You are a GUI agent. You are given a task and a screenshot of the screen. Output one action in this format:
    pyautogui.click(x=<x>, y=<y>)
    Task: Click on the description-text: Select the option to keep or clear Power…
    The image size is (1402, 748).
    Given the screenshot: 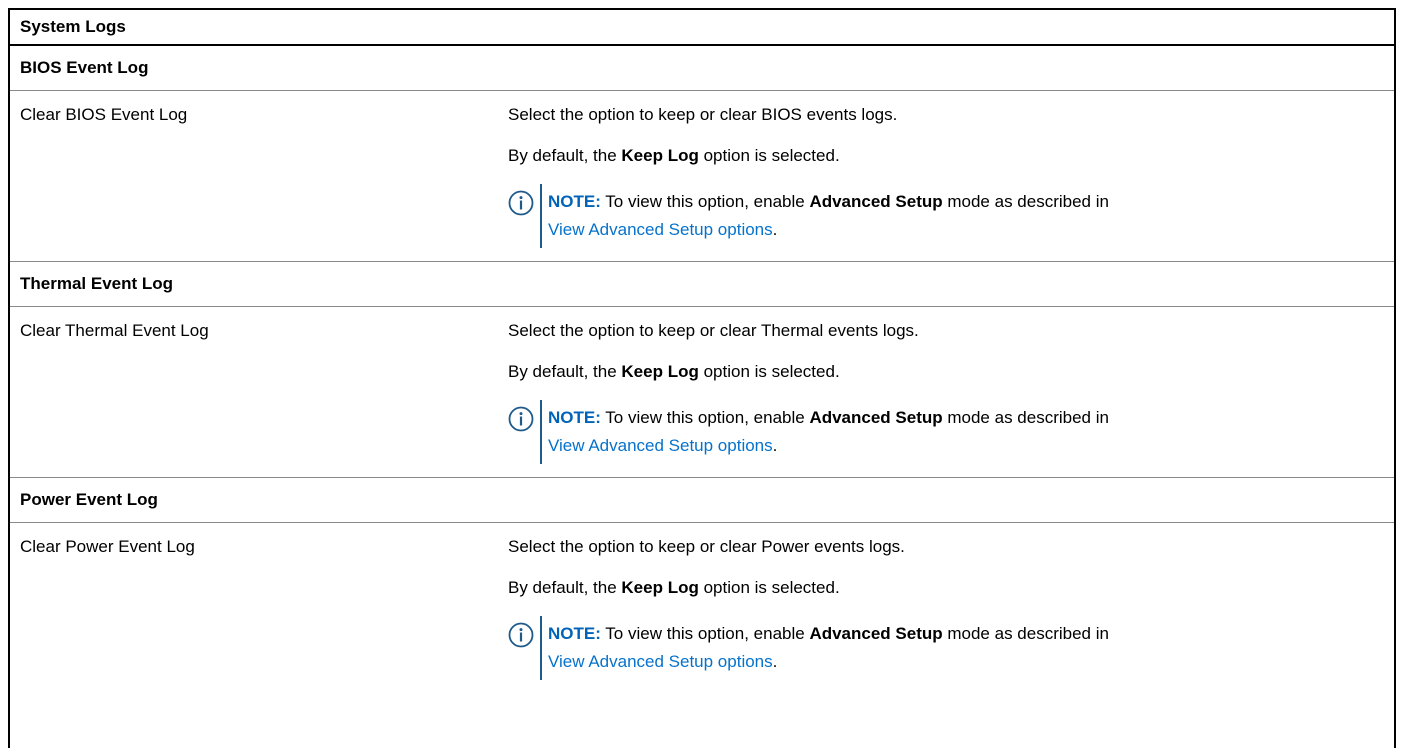 What is the action you would take?
    pyautogui.click(x=706, y=546)
    